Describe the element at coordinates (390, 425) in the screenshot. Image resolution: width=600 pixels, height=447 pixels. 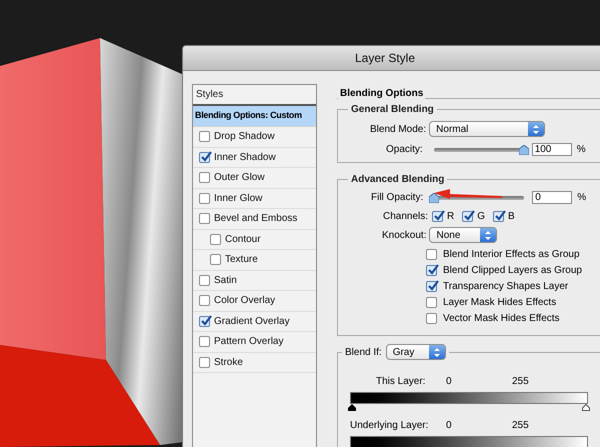
I see `layer-label: Underlying Layer:` at that location.